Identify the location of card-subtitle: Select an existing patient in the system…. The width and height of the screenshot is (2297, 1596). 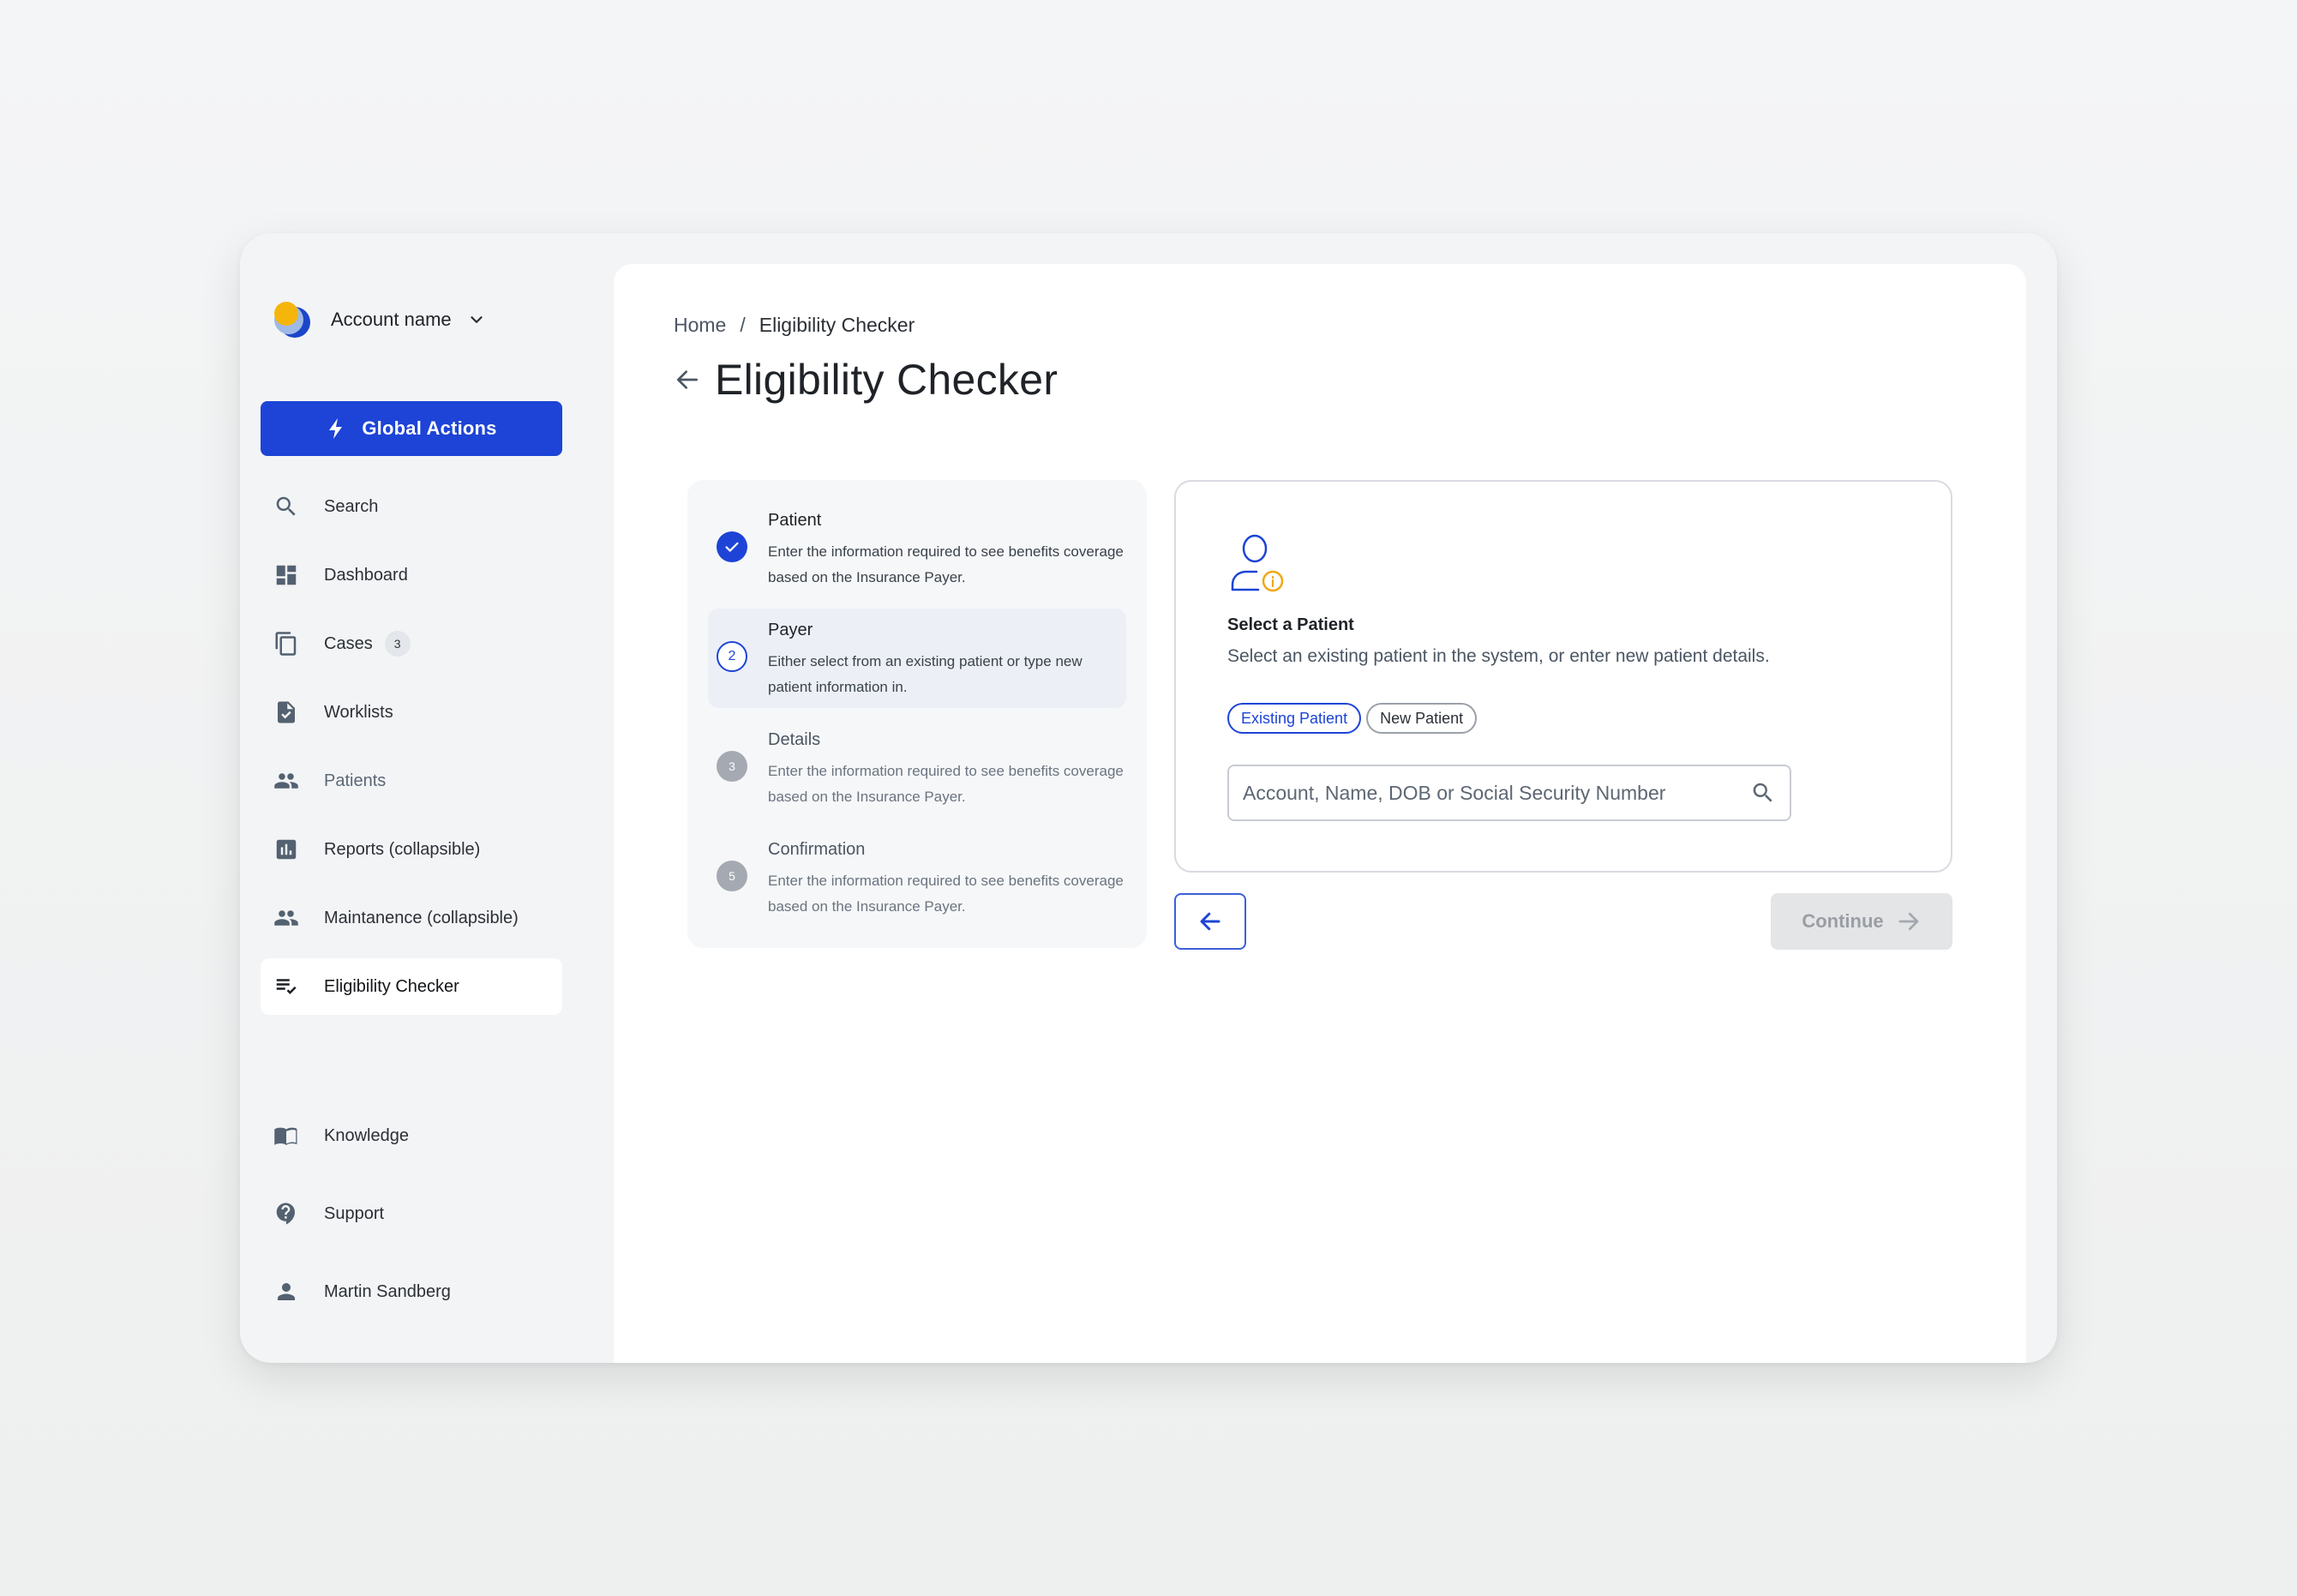
(1498, 656).